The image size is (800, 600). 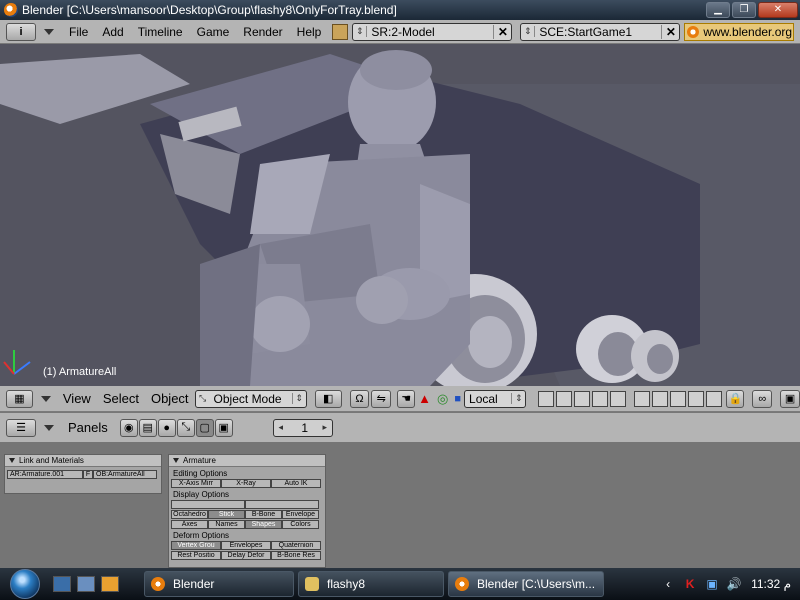 What do you see at coordinates (424, 398) in the screenshot?
I see `translate-manipulator-icon: ▲` at bounding box center [424, 398].